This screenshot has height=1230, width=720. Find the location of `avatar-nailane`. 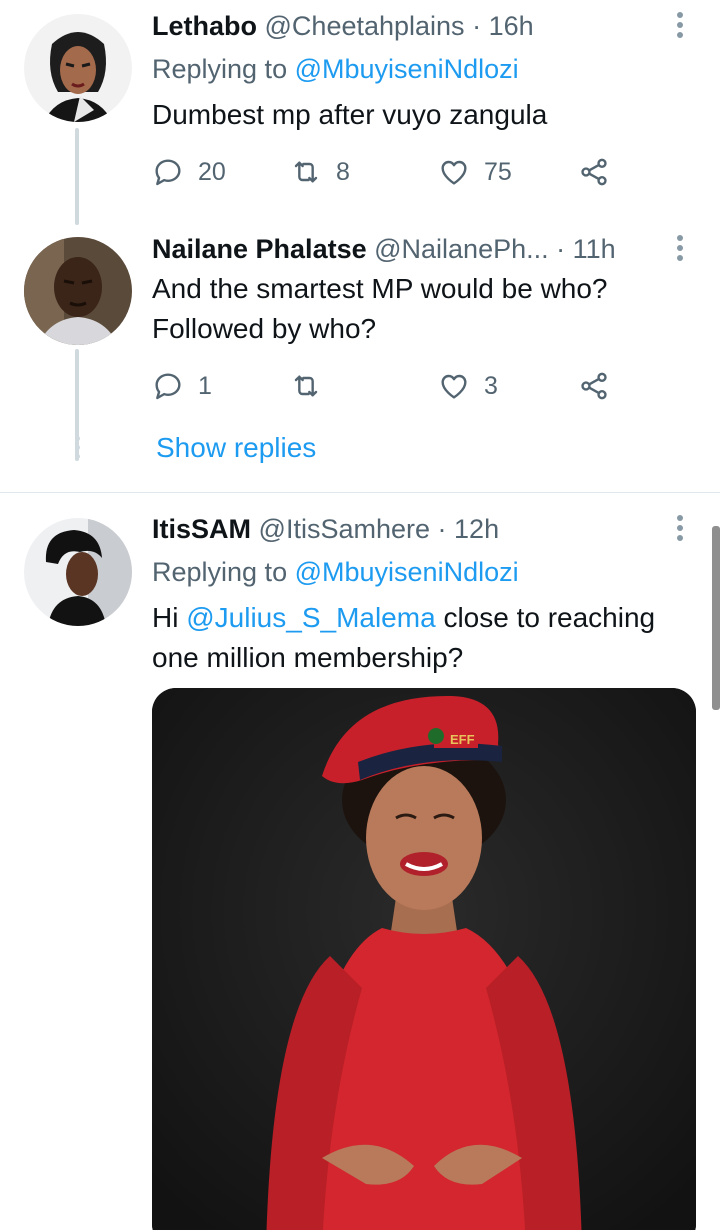

avatar-nailane is located at coordinates (78, 291).